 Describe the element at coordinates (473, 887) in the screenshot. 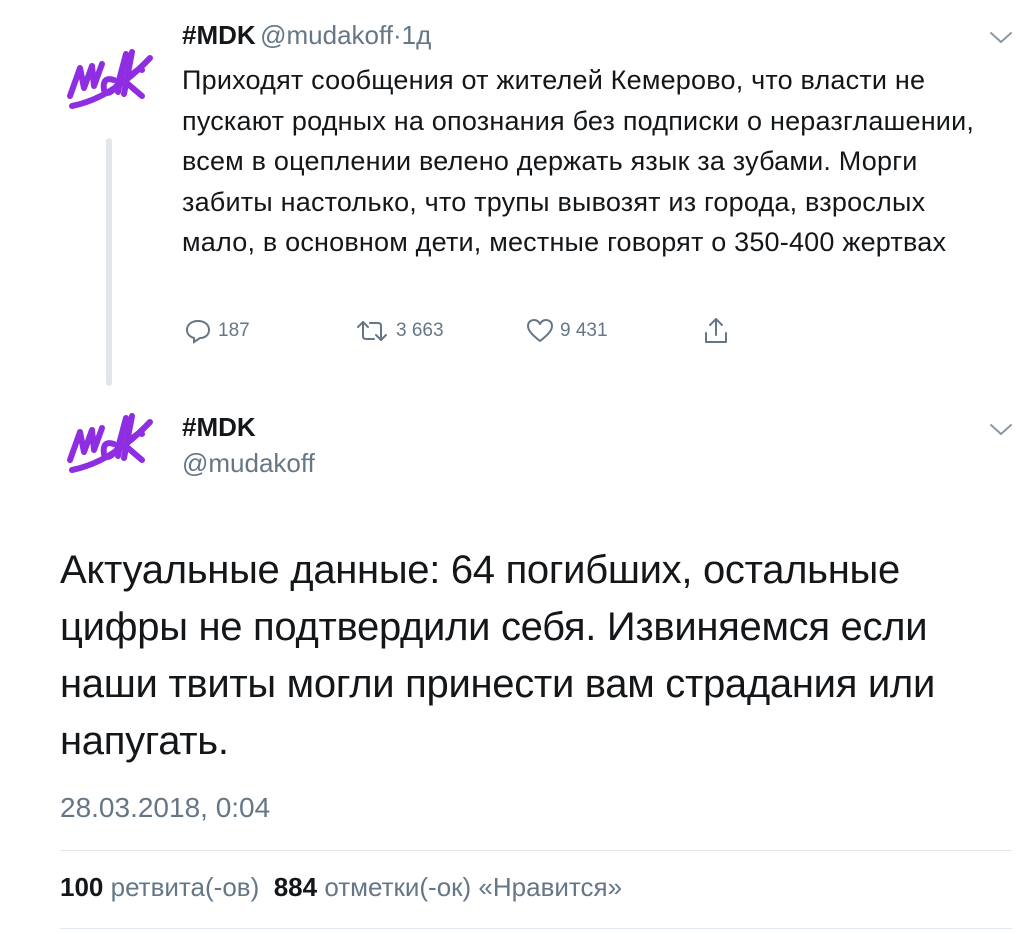

I see `like-label: отметки(-ок) «Нравится»` at that location.